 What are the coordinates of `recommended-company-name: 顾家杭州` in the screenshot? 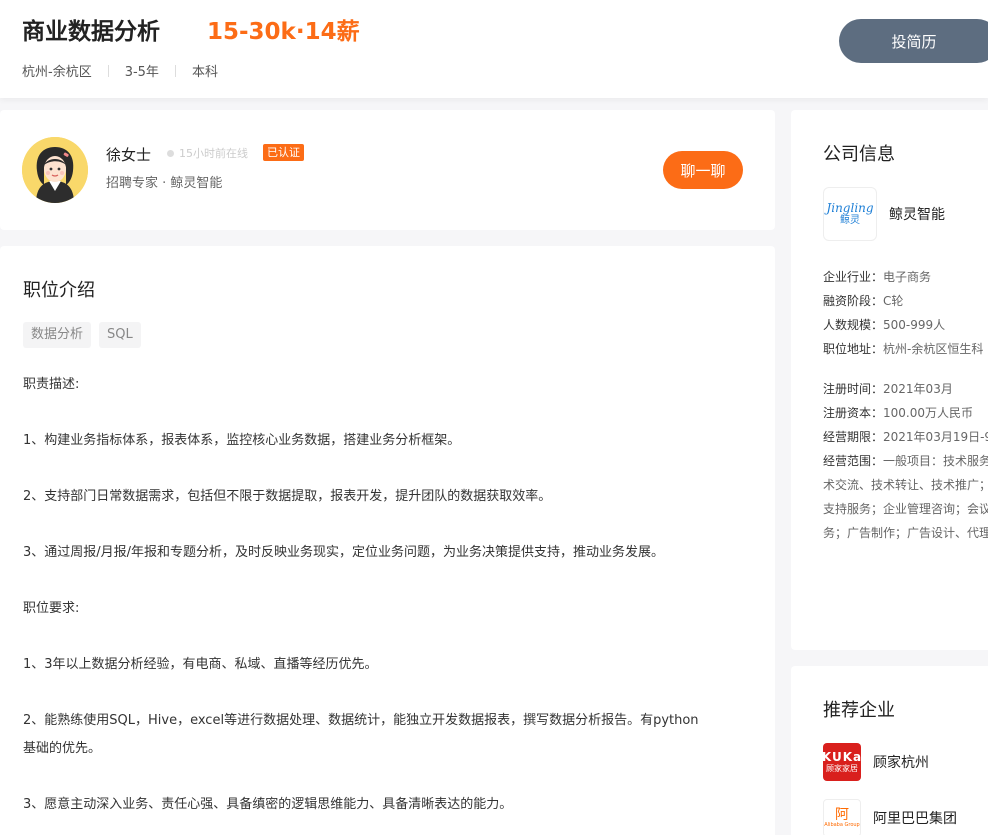 It's located at (901, 762).